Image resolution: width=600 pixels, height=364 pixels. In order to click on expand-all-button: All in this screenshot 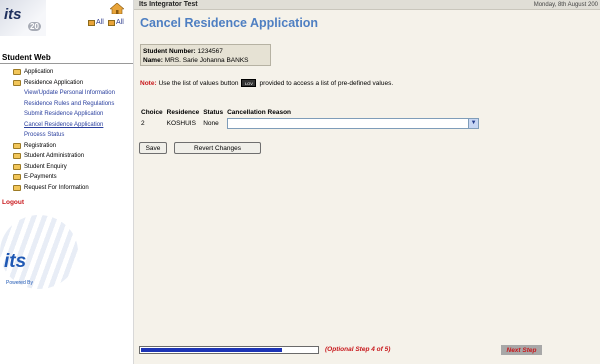, I will do `click(96, 22)`.